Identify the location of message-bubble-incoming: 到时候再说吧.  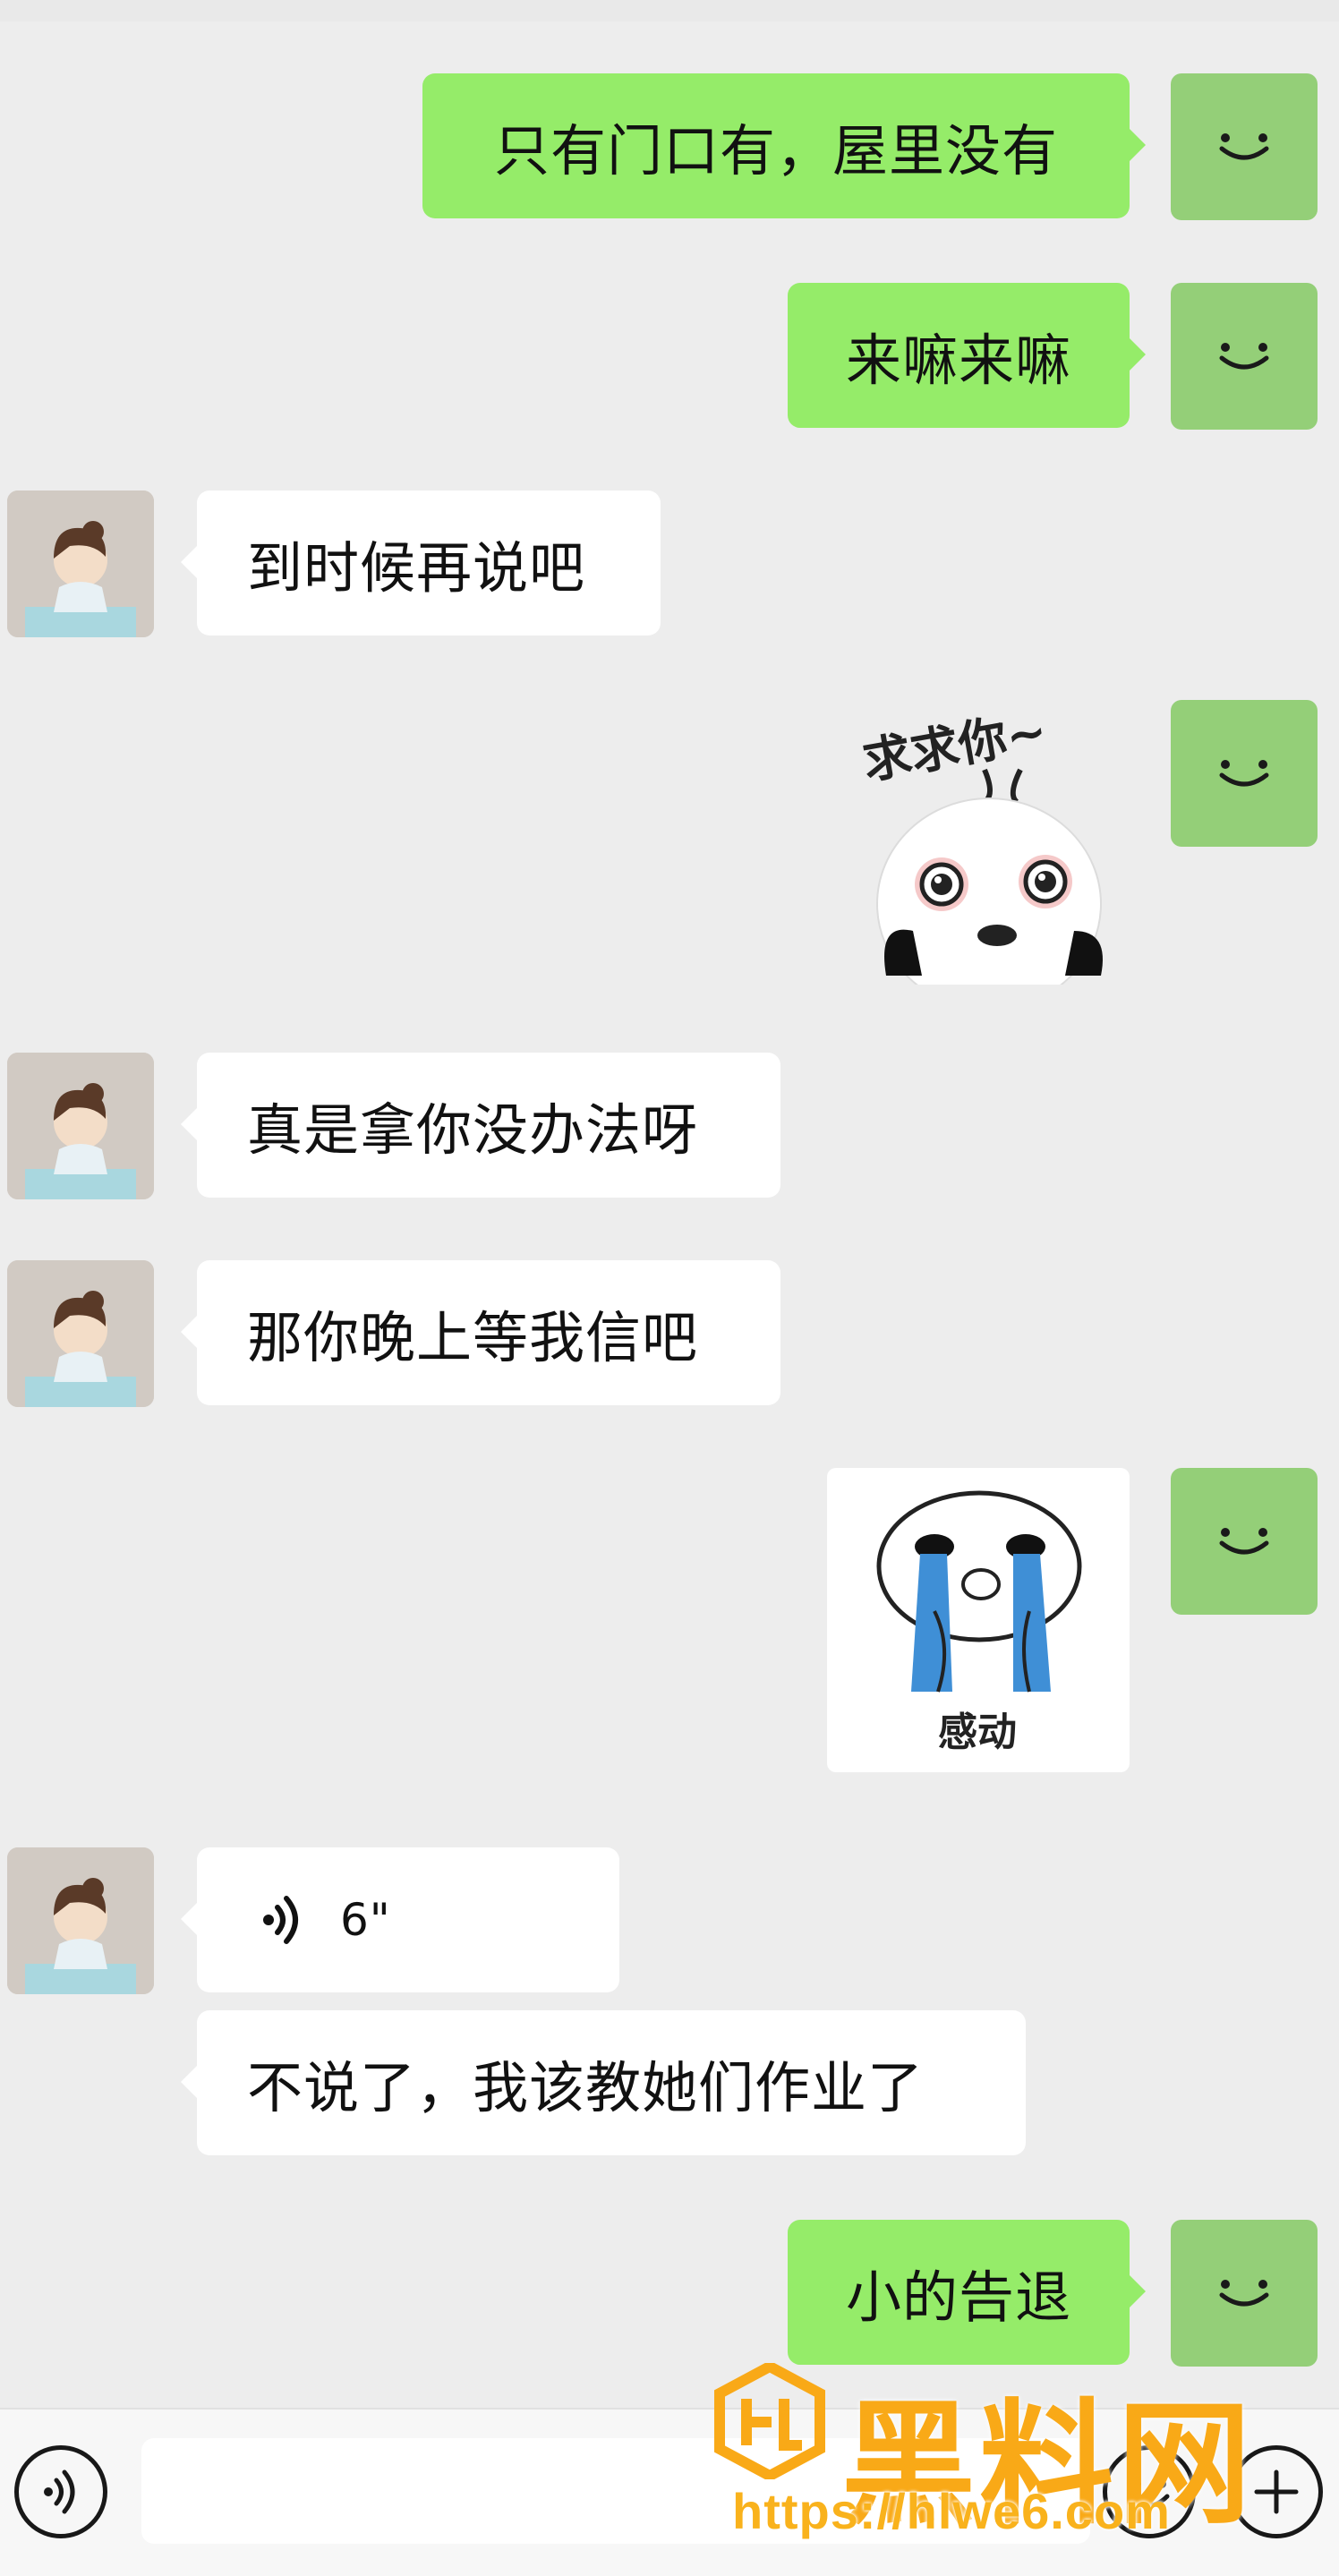
(421, 562).